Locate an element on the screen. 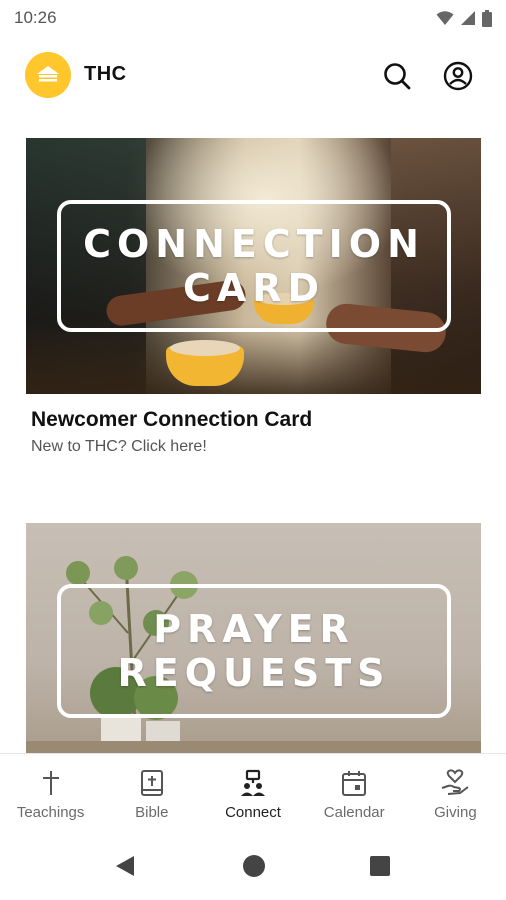 The height and width of the screenshot is (900, 506). overlay-title-line1: CONNECTION is located at coordinates (254, 244).